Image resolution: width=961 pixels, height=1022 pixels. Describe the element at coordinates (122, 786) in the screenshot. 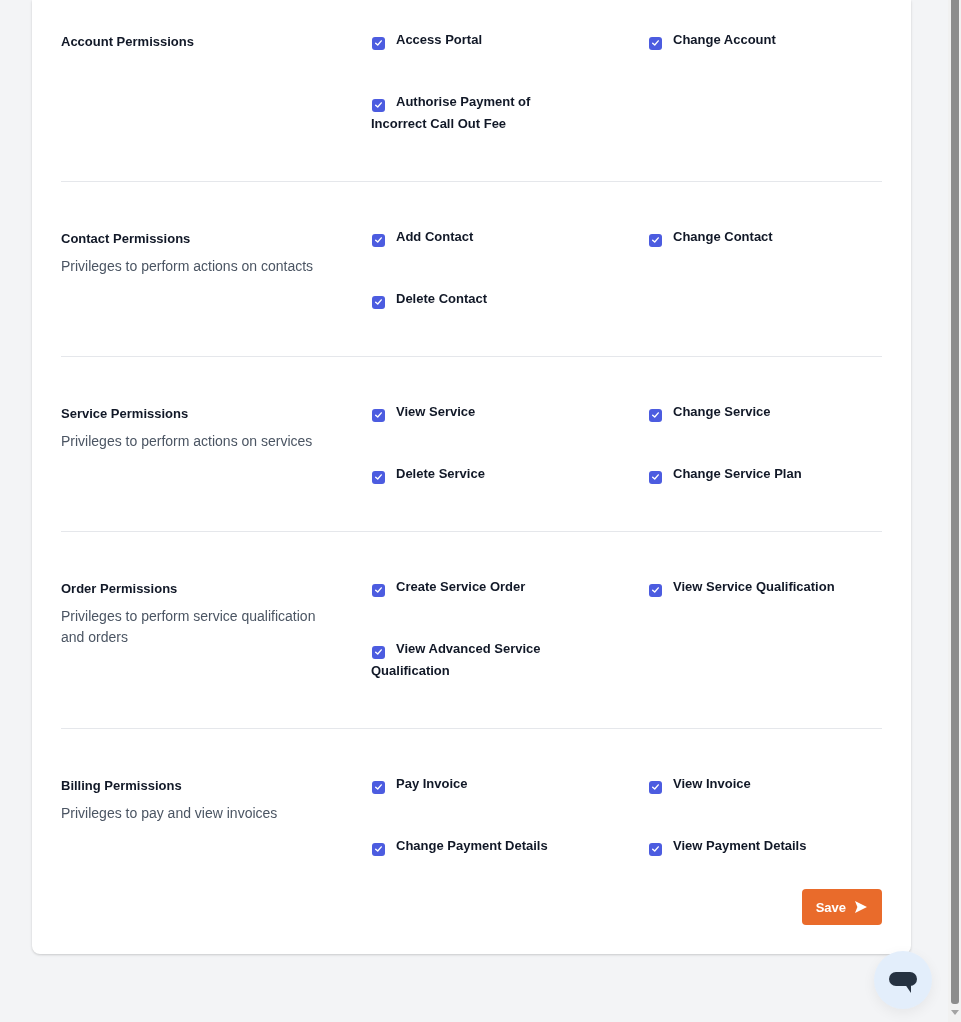

I see `section-title: Billing Permissions` at that location.